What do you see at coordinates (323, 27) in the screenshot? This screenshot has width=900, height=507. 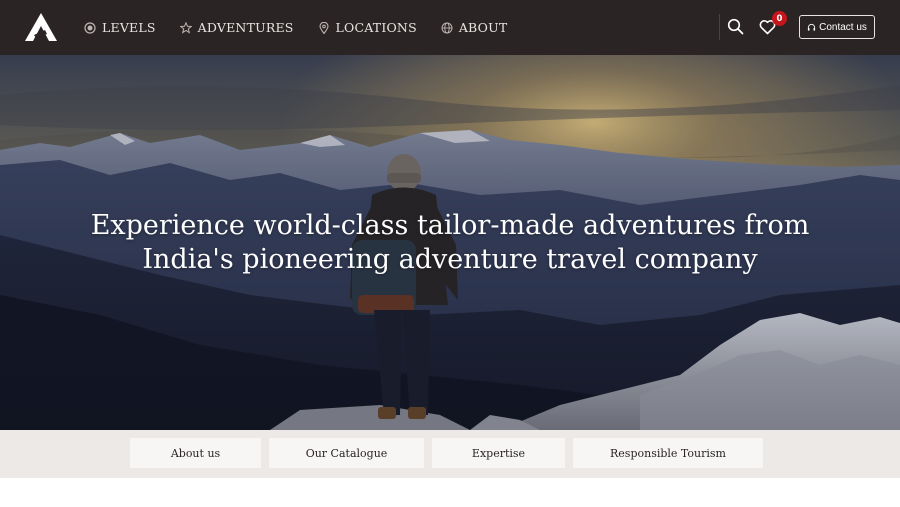 I see `map-pin-icon` at bounding box center [323, 27].